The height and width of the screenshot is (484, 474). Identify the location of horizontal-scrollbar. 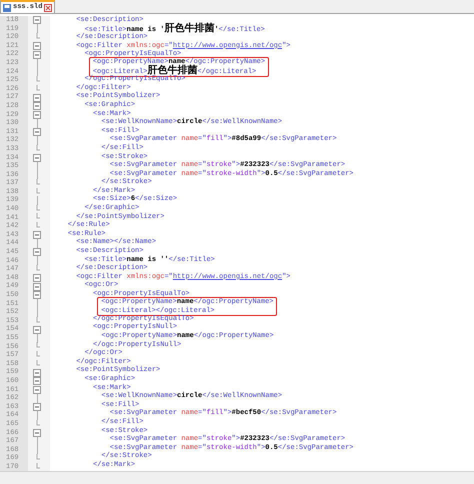
(237, 477).